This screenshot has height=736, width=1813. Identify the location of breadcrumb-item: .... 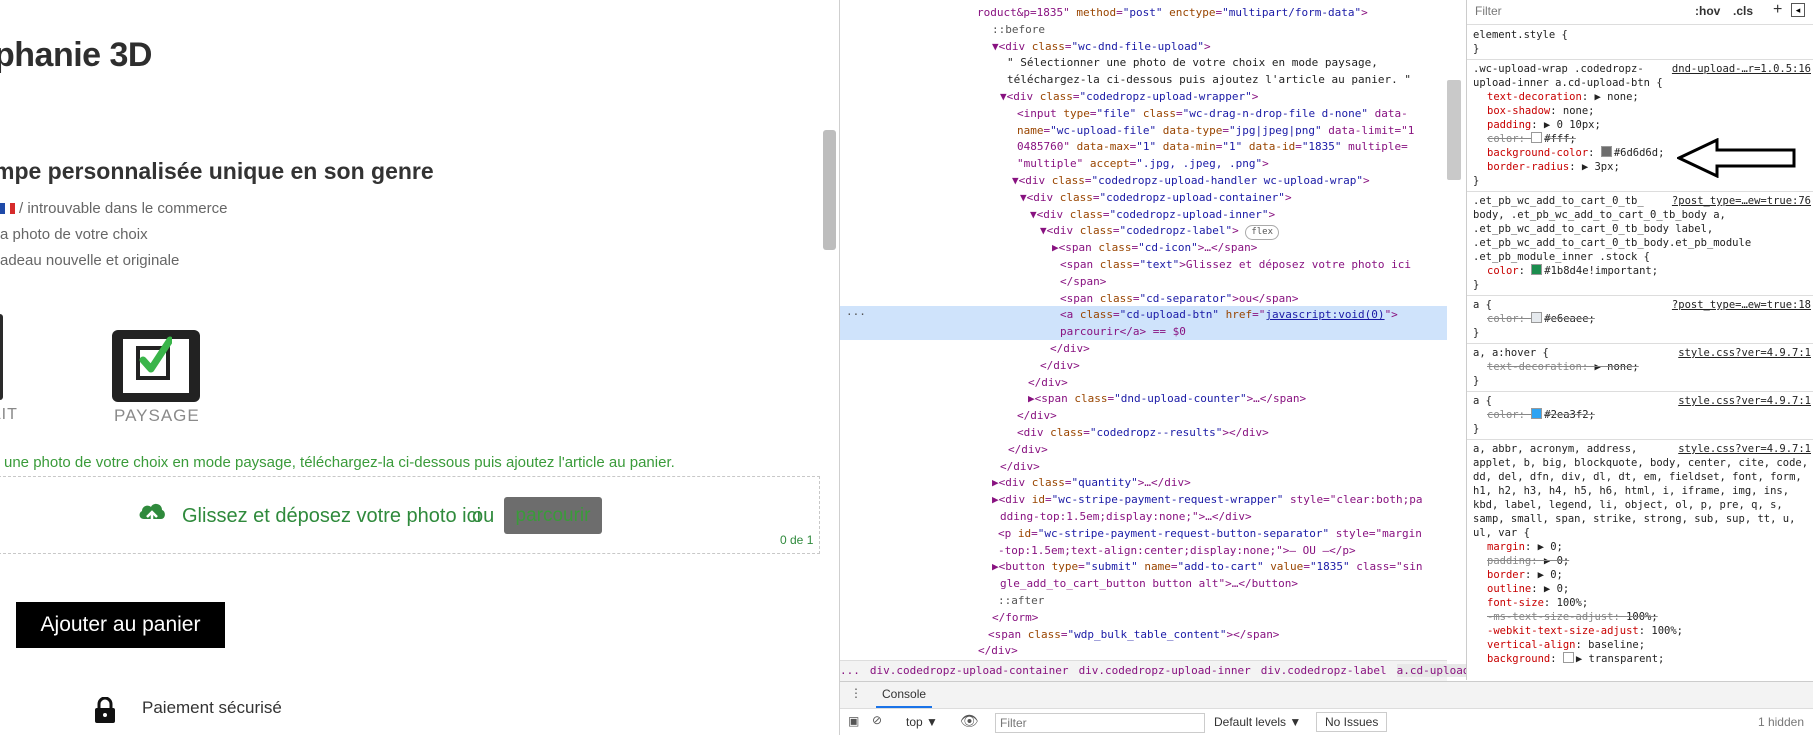
(850, 670).